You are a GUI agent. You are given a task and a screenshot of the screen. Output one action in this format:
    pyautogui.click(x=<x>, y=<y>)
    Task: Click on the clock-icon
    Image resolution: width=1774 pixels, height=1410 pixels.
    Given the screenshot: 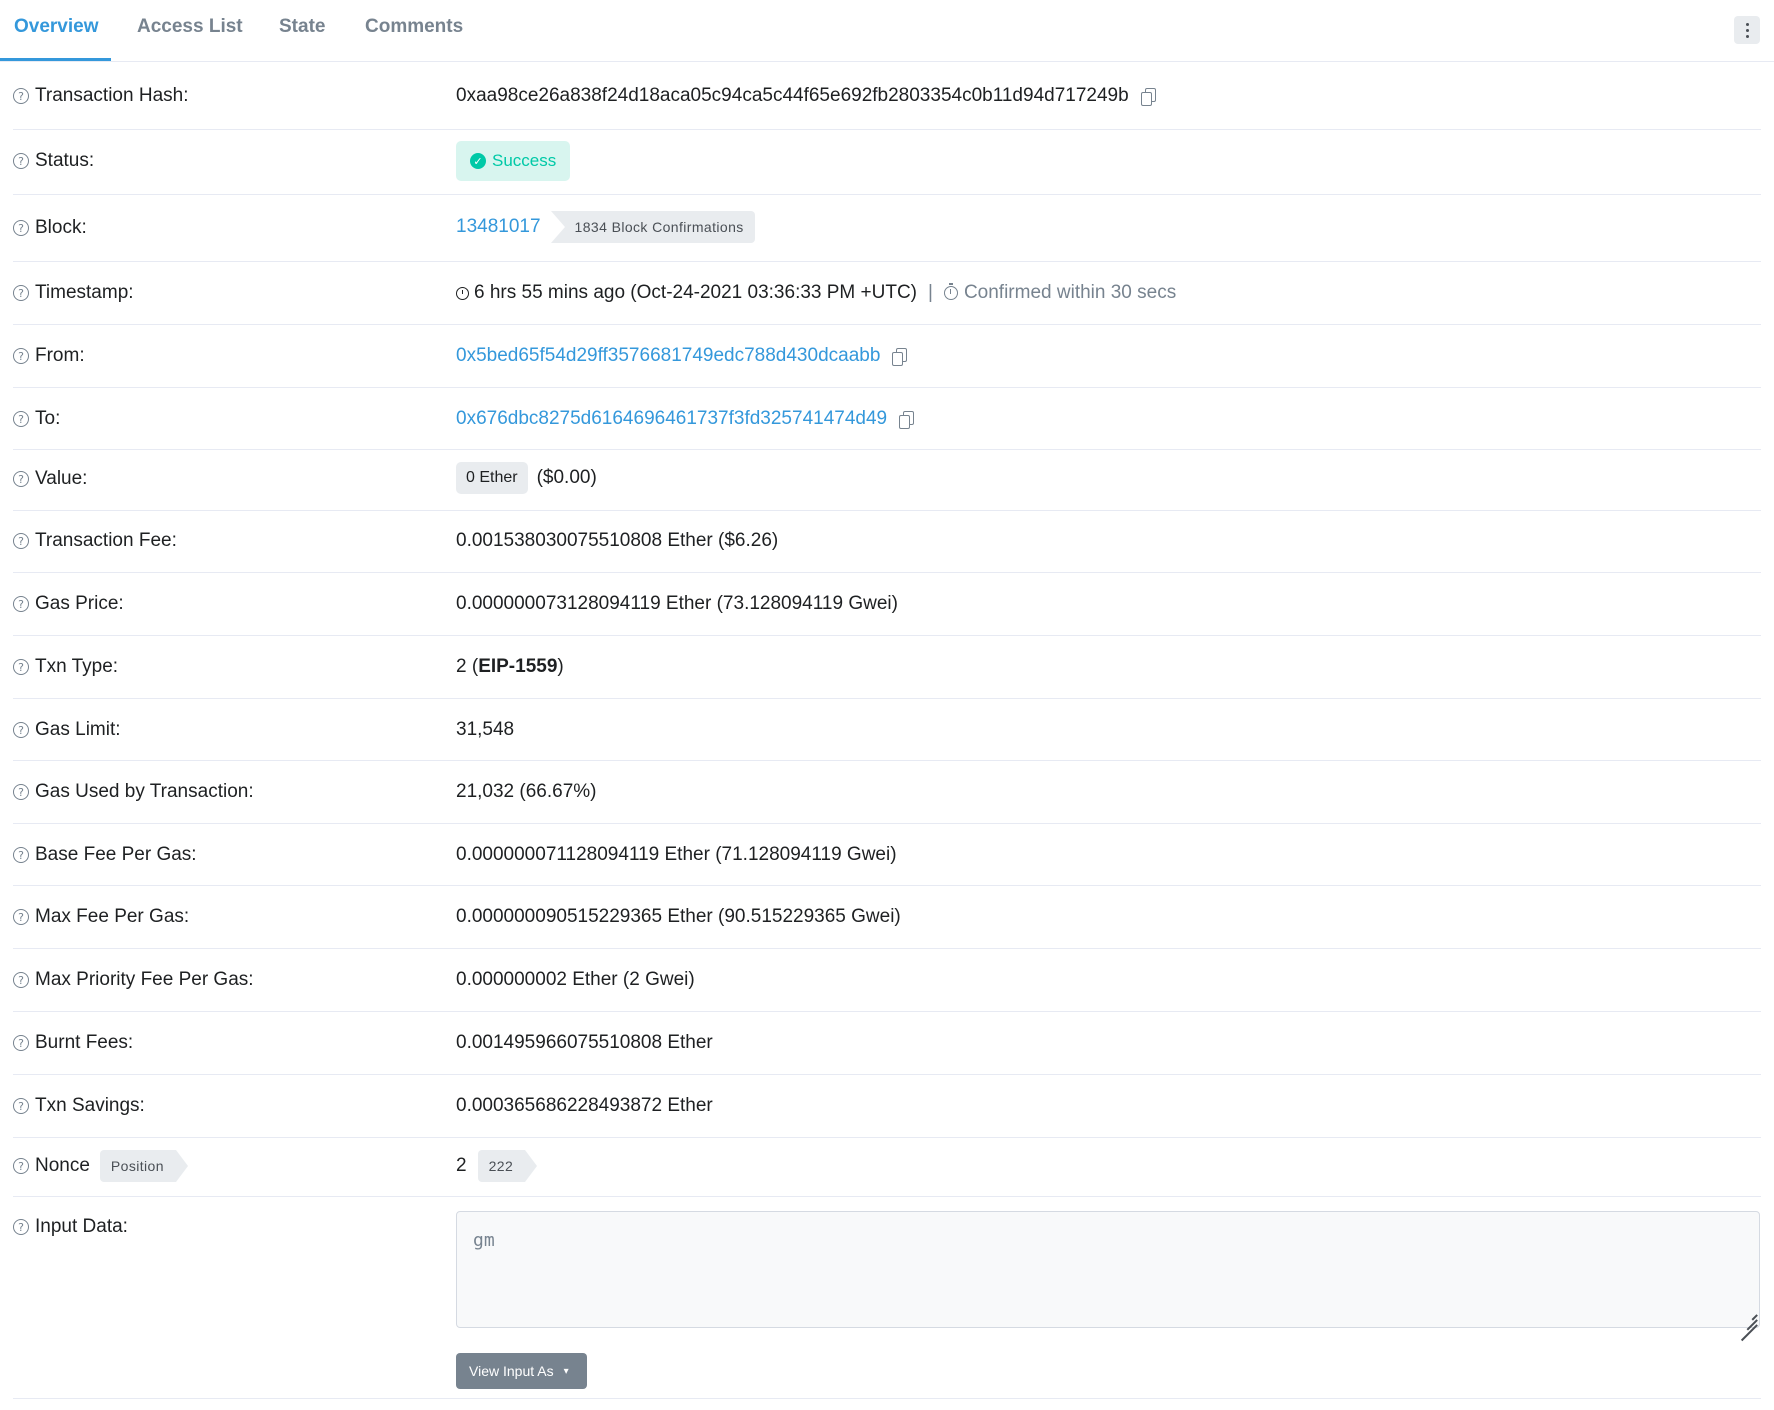 What is the action you would take?
    pyautogui.click(x=462, y=293)
    